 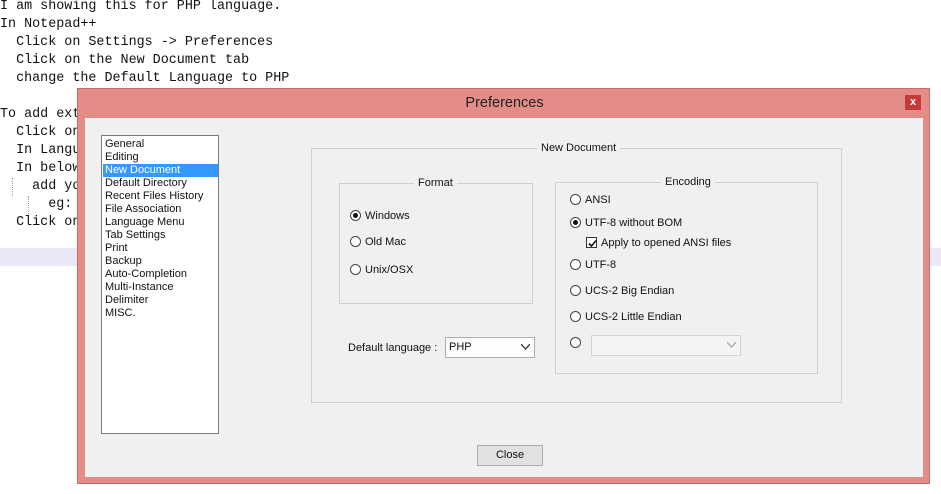 I want to click on editor-line: eg:, so click(x=40, y=204).